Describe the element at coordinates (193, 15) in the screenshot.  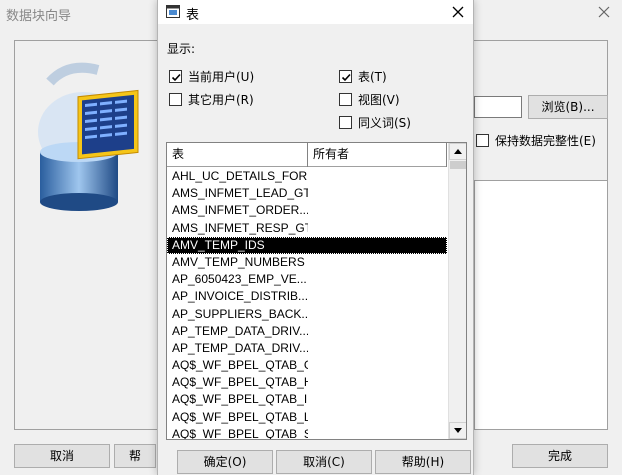
I see `dialog-title: 表` at that location.